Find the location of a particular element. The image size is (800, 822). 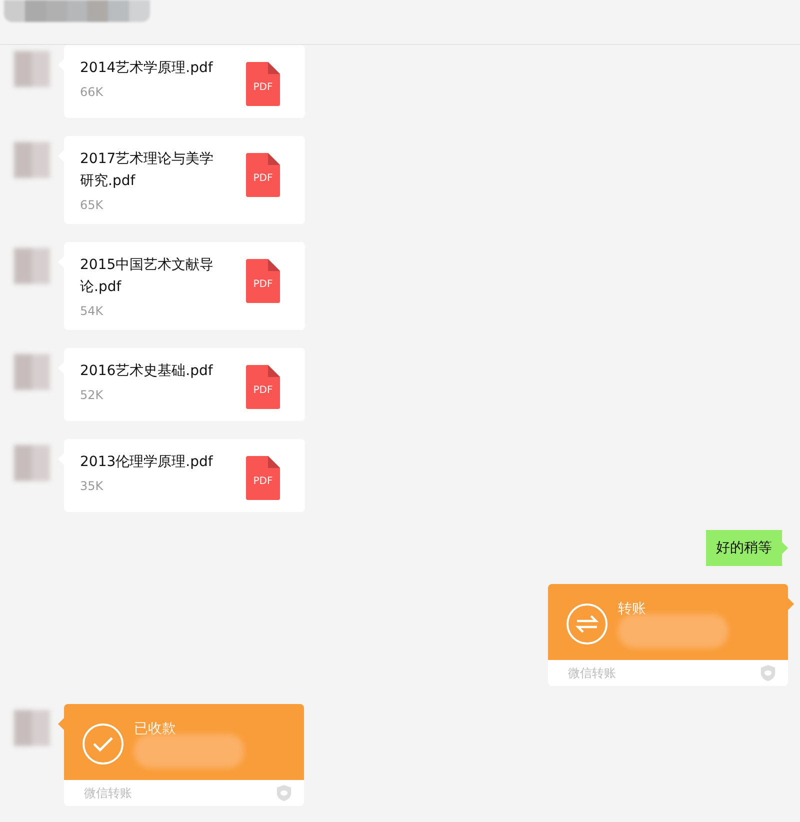

file-size: 35K is located at coordinates (92, 486).